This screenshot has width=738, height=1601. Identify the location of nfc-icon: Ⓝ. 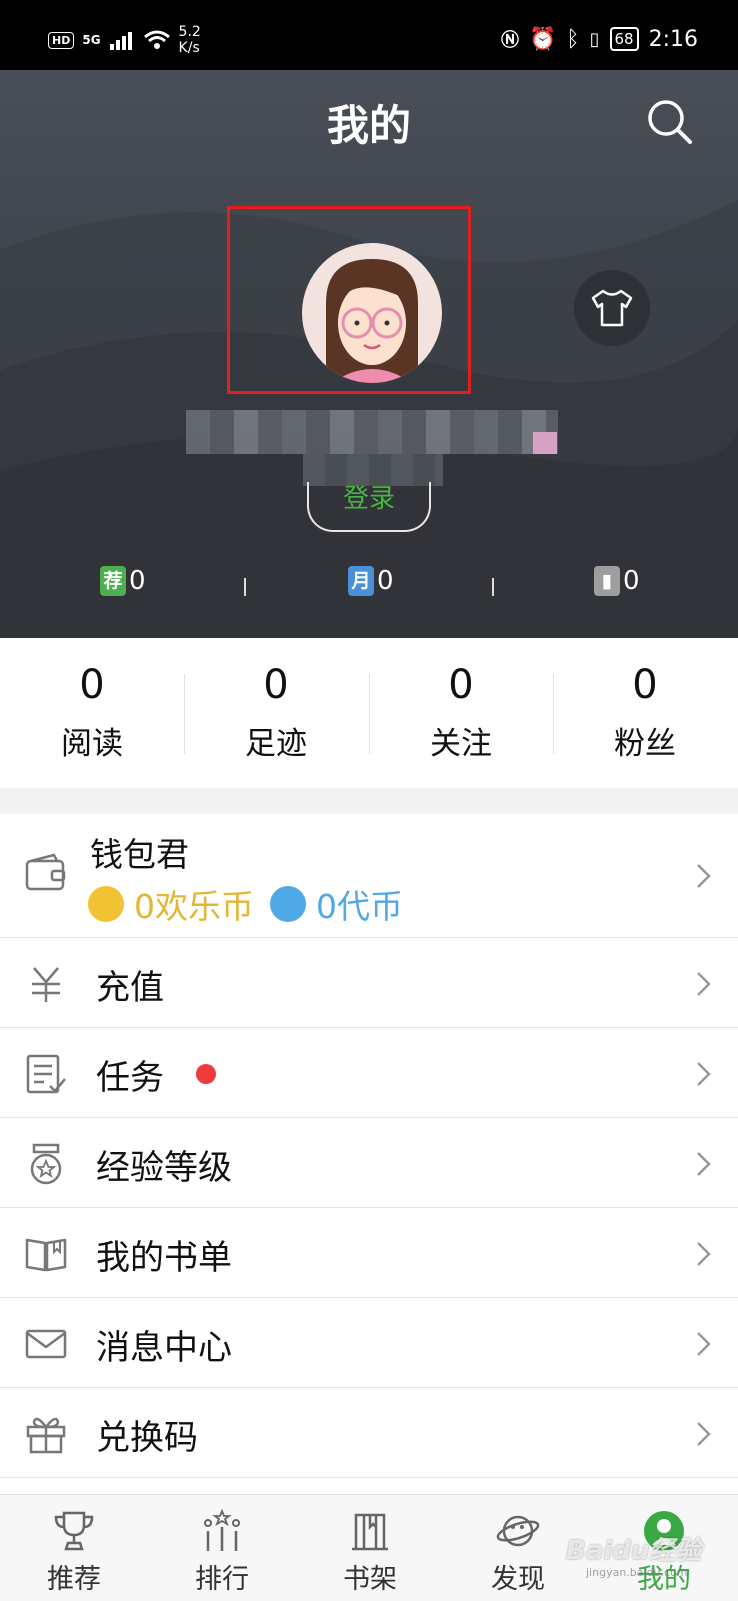
(509, 40).